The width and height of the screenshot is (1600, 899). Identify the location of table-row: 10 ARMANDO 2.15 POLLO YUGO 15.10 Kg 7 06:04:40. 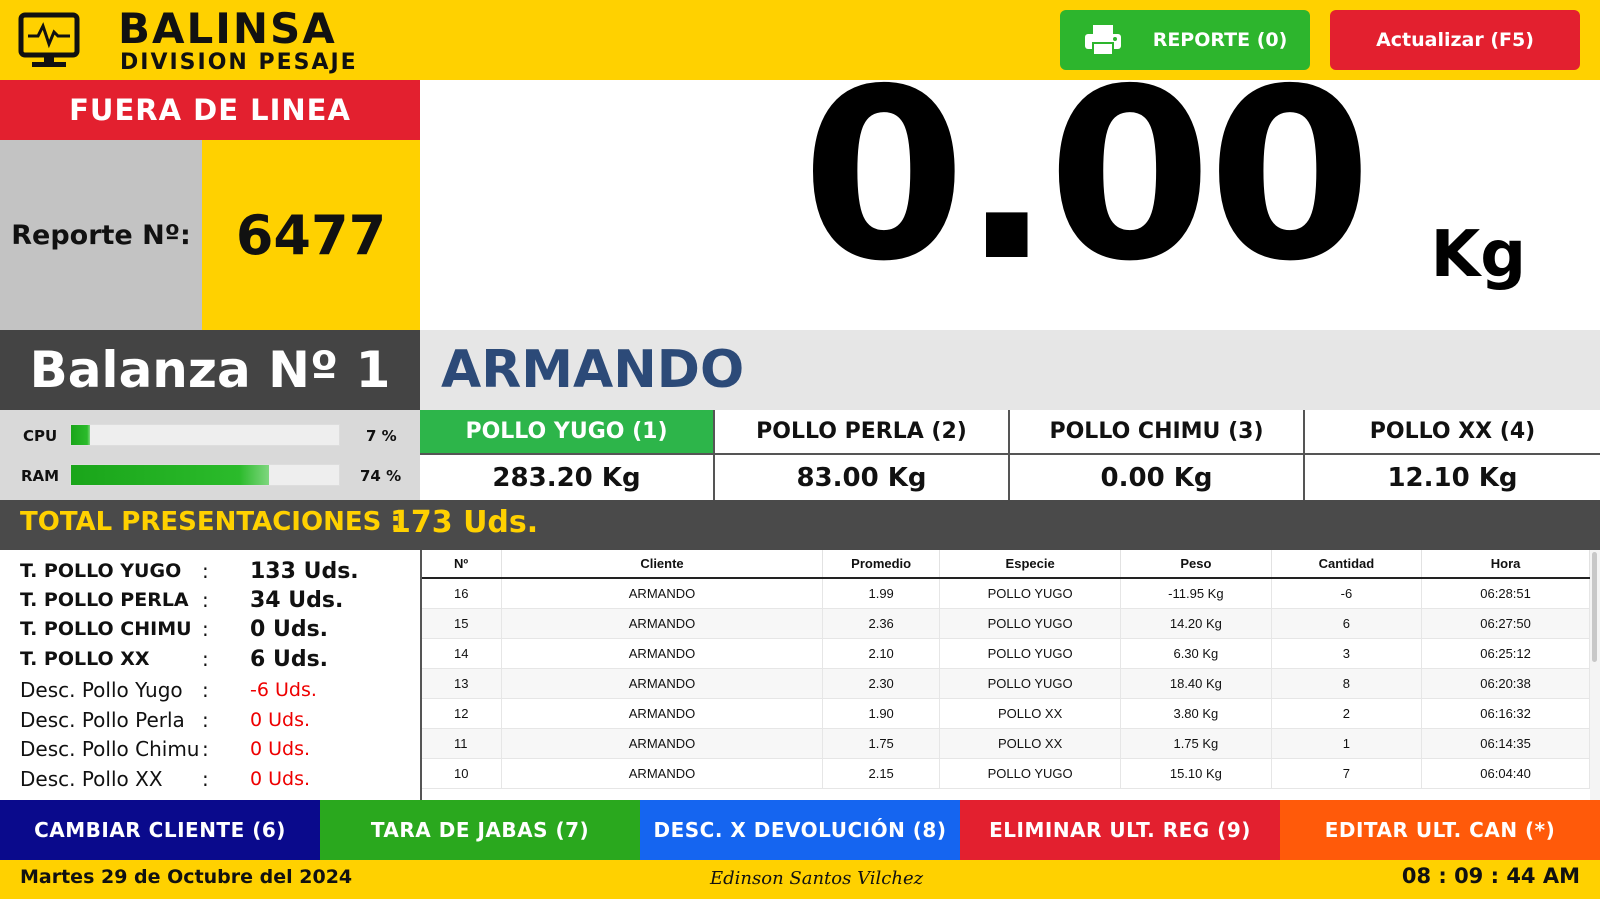
(1006, 773).